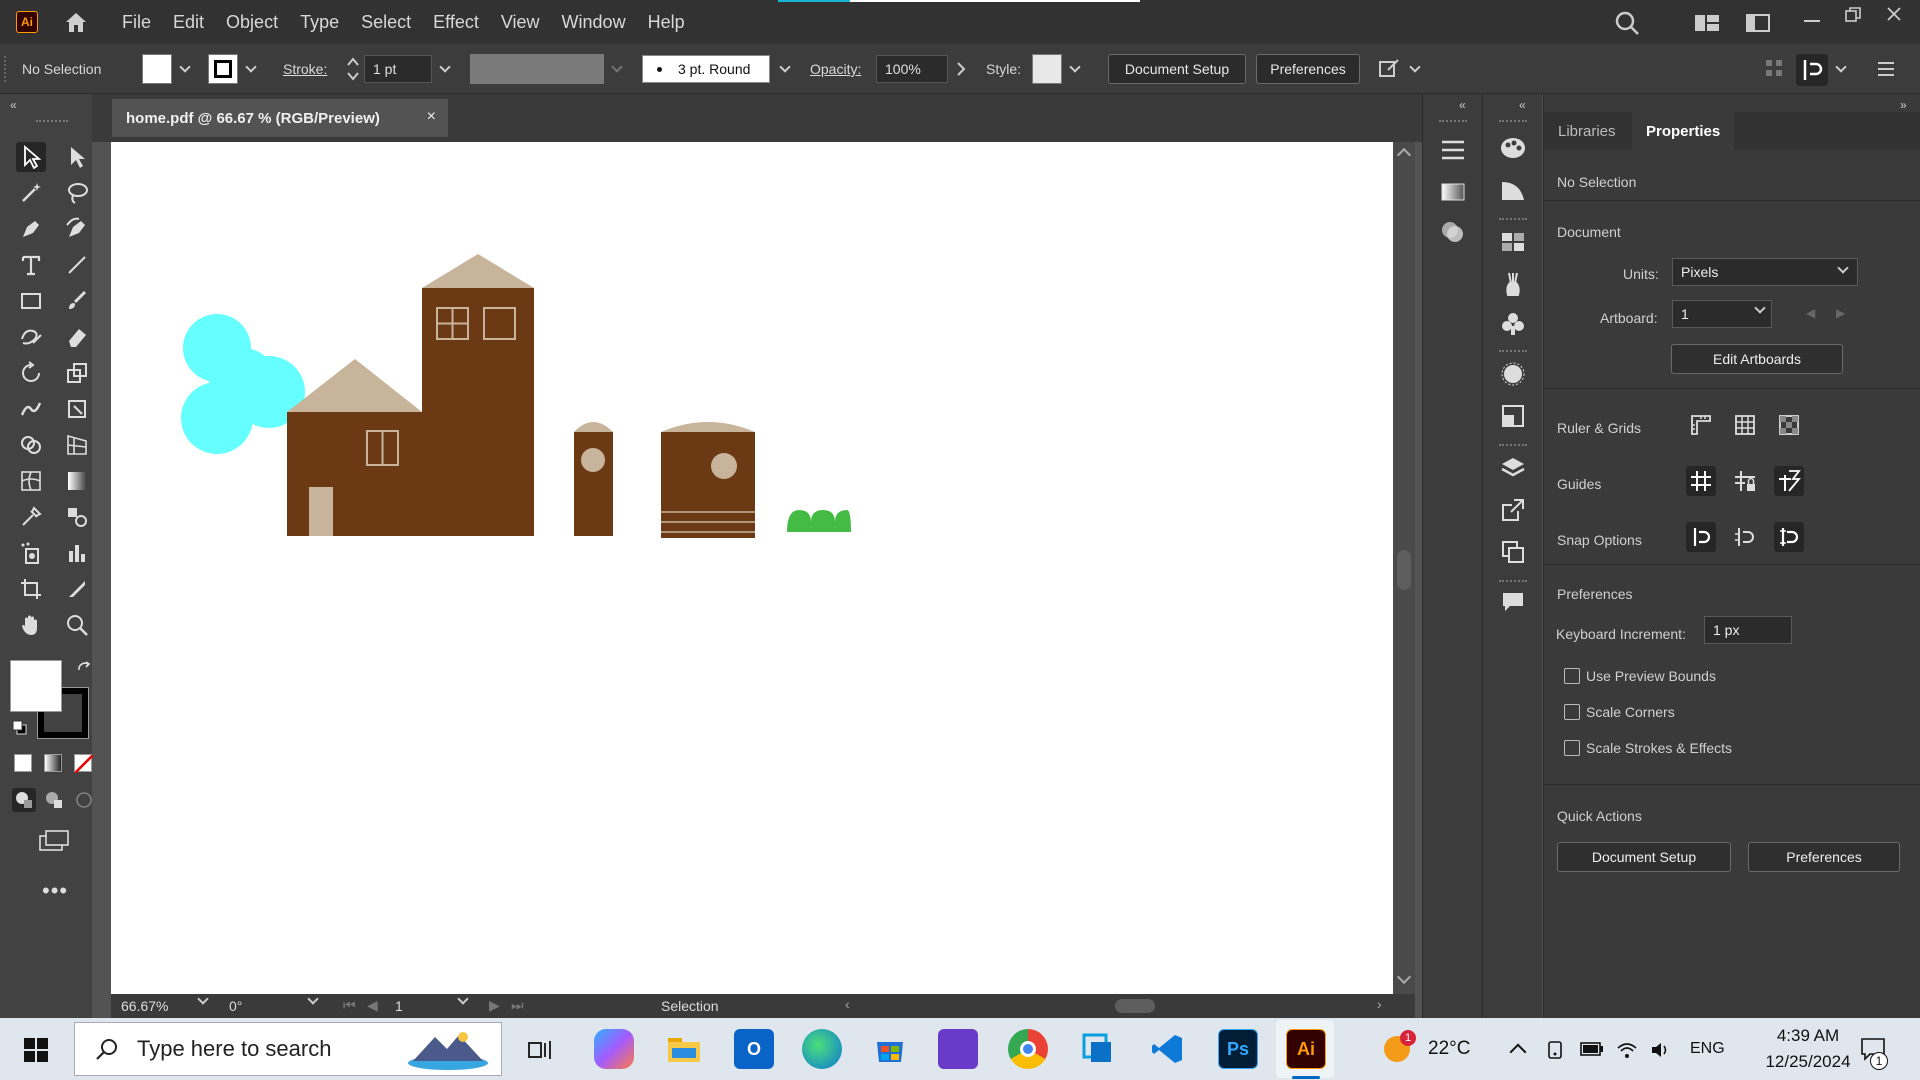  I want to click on store-app-icon, so click(890, 1049).